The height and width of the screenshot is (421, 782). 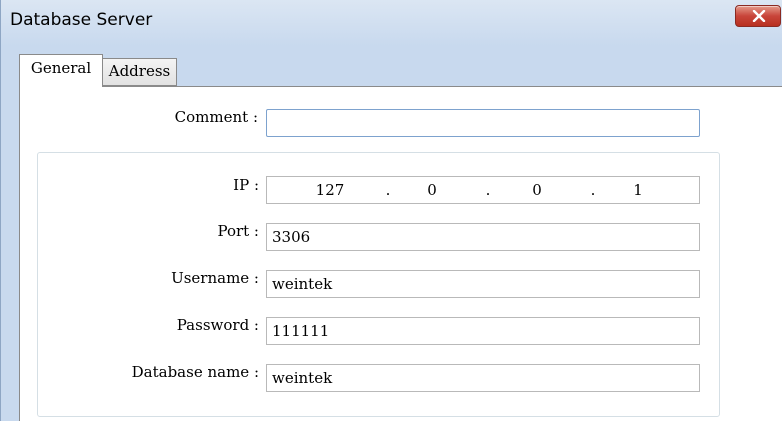 I want to click on database-name-label: Database name :, so click(x=195, y=372).